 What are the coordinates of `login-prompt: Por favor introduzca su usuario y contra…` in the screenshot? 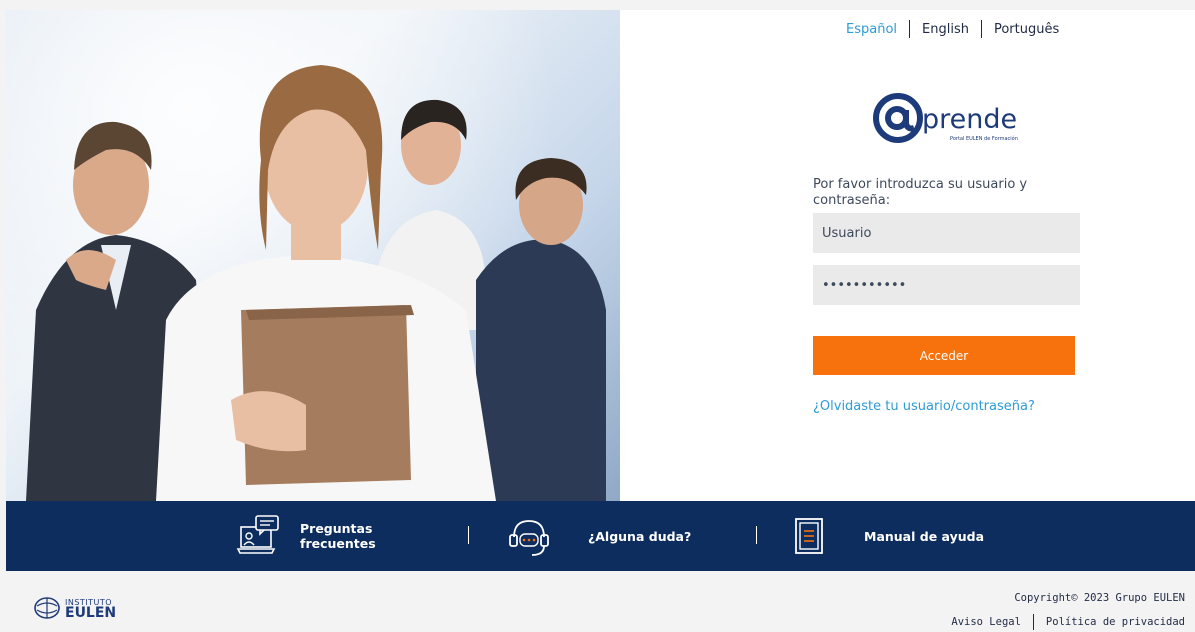 It's located at (920, 192).